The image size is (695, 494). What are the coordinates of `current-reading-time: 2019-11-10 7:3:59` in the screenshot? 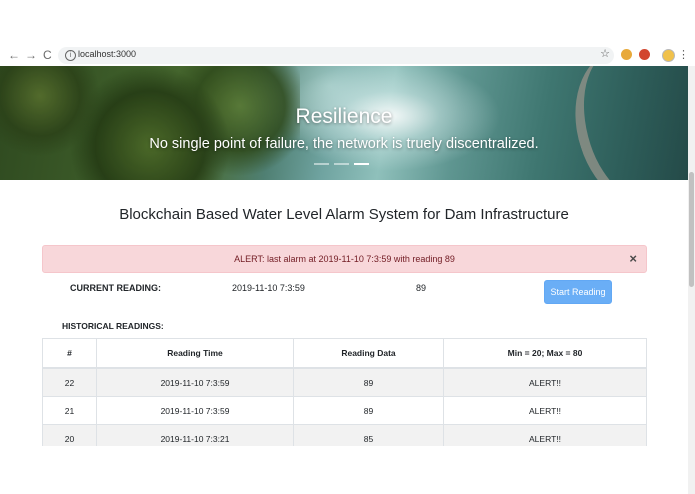 It's located at (268, 288).